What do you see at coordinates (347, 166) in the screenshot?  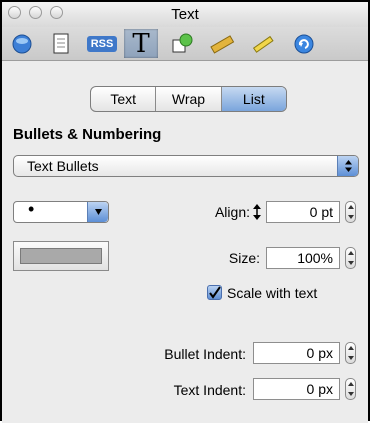 I see `up-down-arrows-icon` at bounding box center [347, 166].